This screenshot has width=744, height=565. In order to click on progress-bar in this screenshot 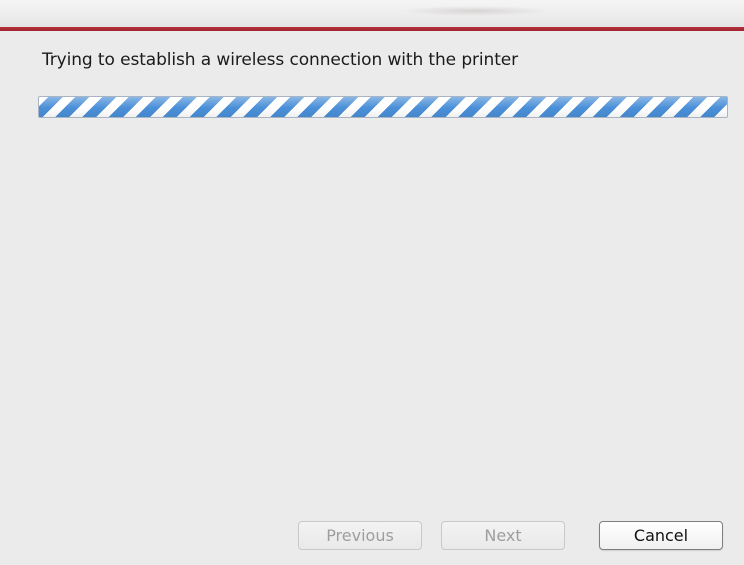, I will do `click(383, 107)`.